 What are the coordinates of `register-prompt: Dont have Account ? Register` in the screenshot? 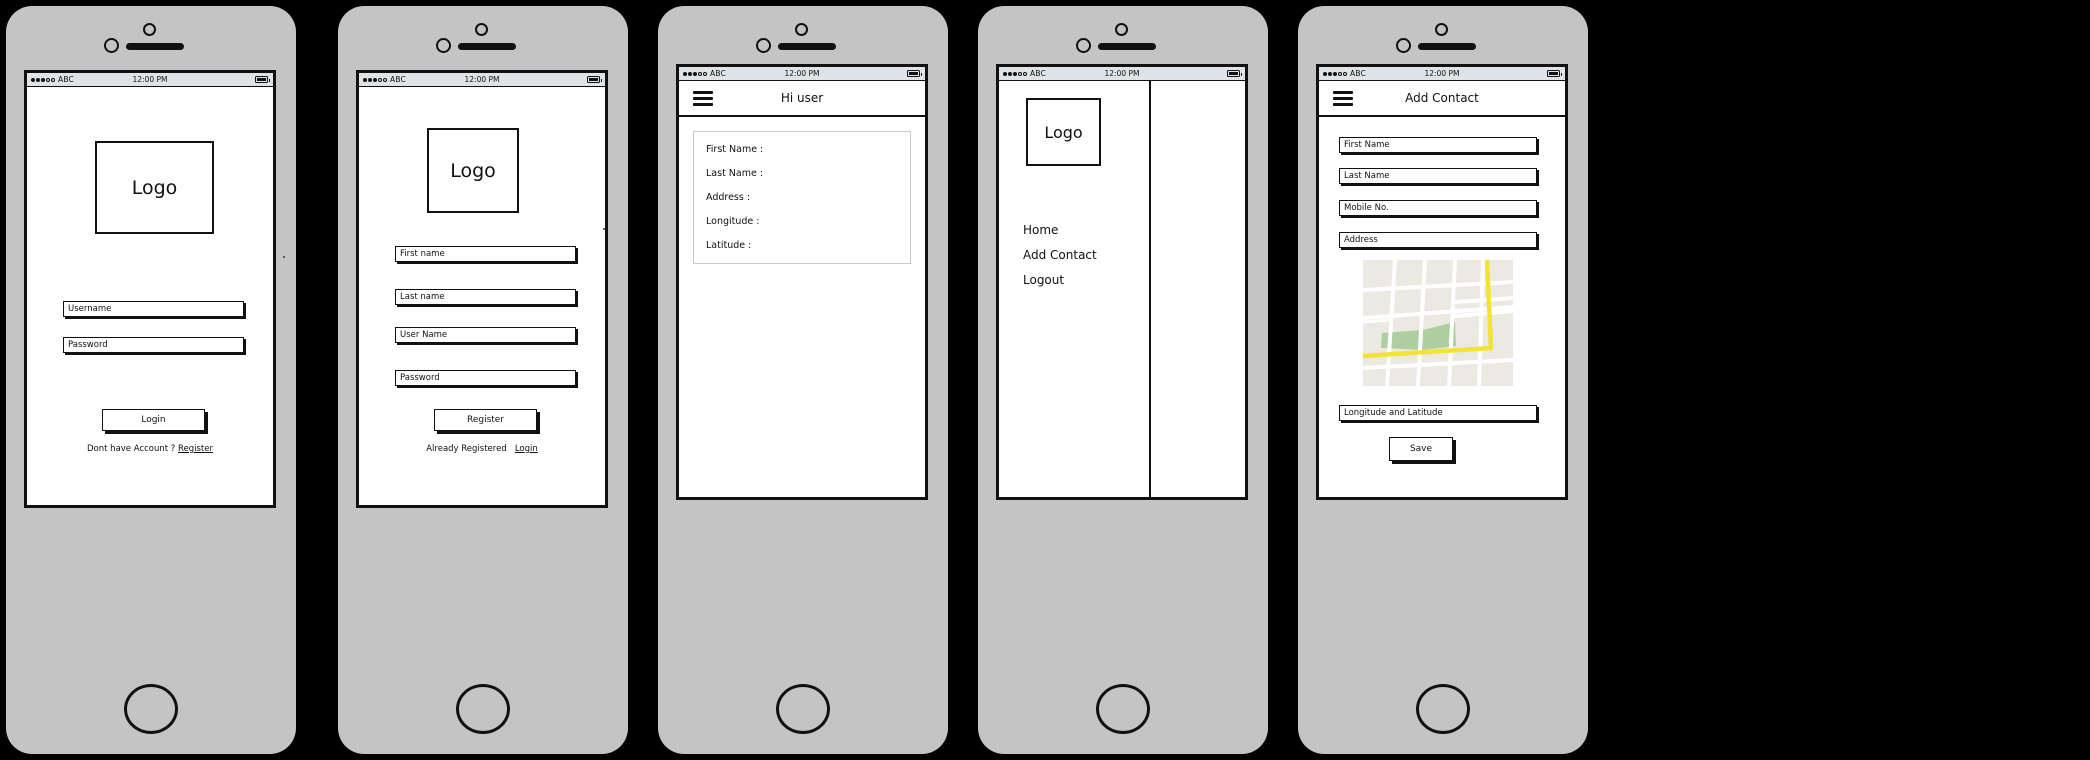 It's located at (150, 449).